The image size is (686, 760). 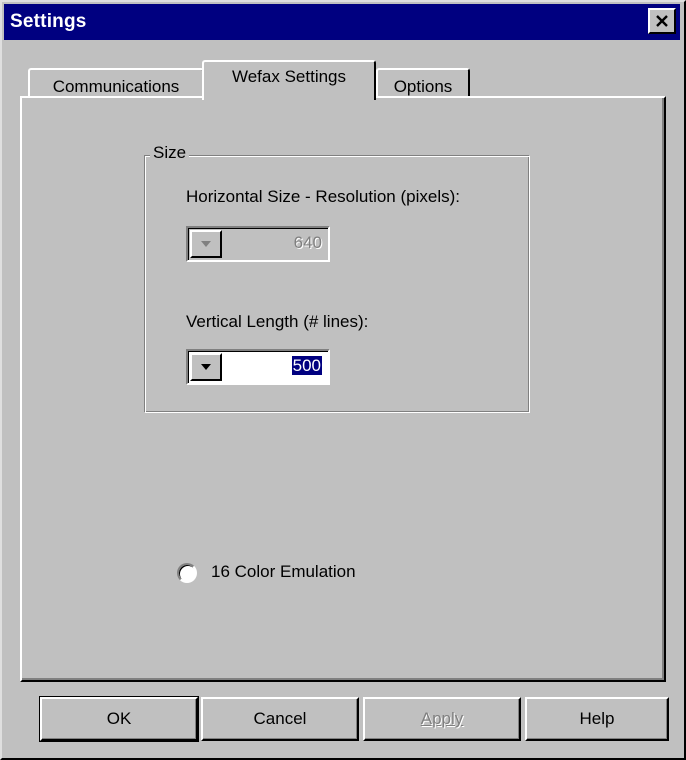 What do you see at coordinates (323, 196) in the screenshot?
I see `horizontal-size-label: Horizontal Size - Resolution (pixels):` at bounding box center [323, 196].